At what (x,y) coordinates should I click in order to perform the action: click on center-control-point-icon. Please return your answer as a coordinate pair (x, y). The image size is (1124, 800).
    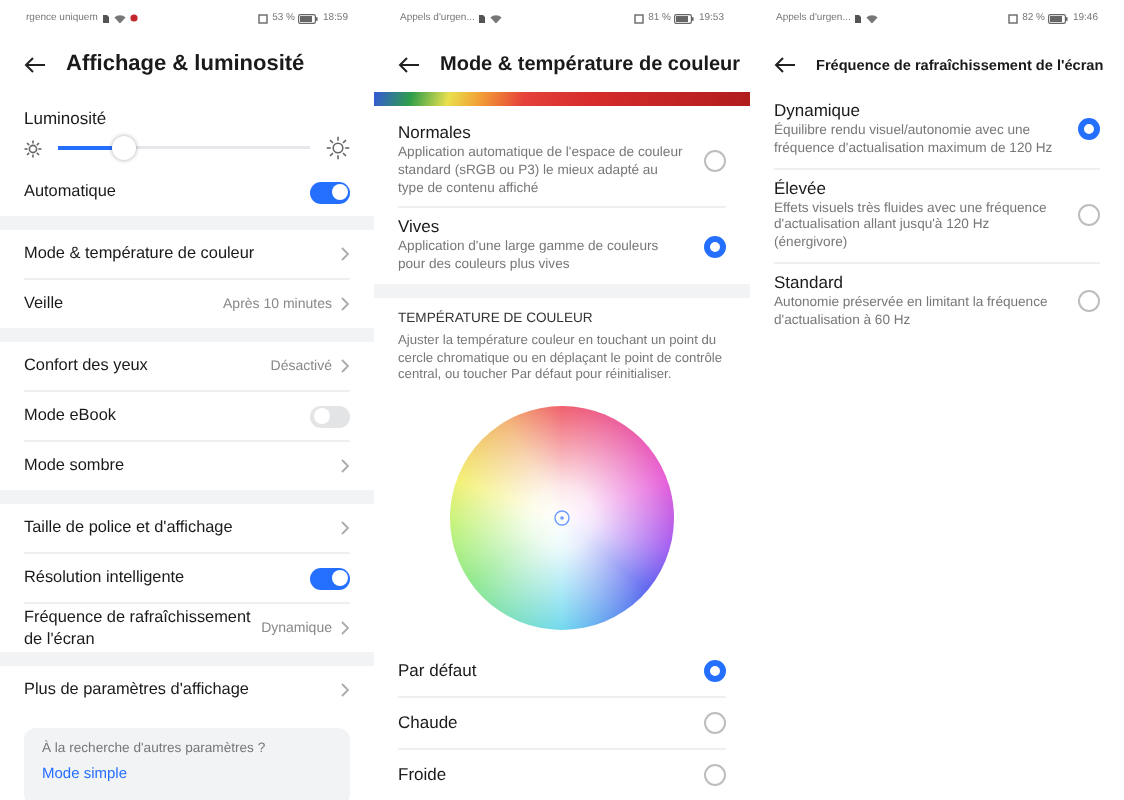
    Looking at the image, I should click on (562, 517).